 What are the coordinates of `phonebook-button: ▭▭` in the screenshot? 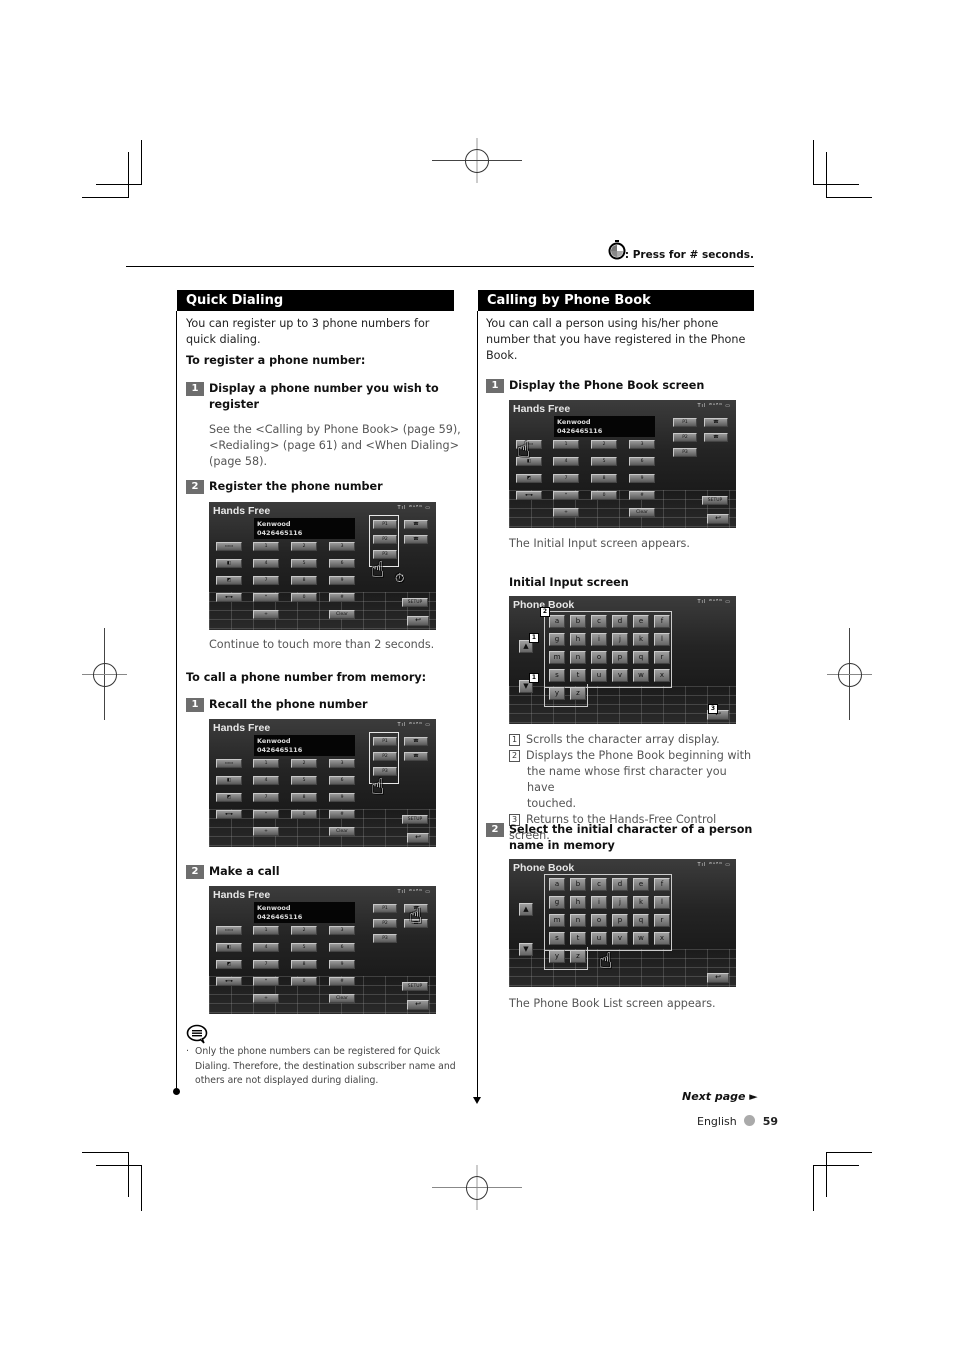 It's located at (229, 930).